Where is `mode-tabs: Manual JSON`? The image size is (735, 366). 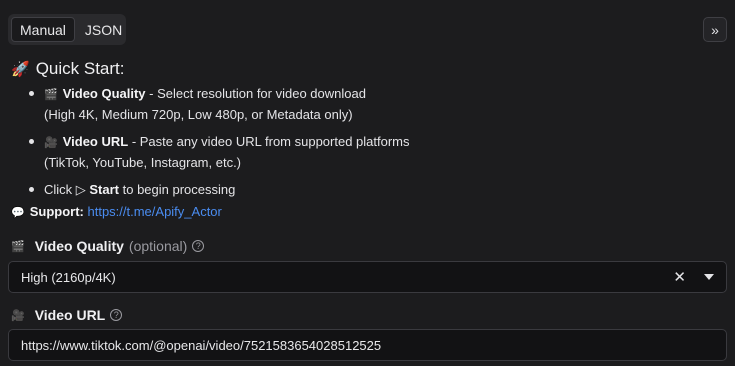
mode-tabs: Manual JSON is located at coordinates (67, 29).